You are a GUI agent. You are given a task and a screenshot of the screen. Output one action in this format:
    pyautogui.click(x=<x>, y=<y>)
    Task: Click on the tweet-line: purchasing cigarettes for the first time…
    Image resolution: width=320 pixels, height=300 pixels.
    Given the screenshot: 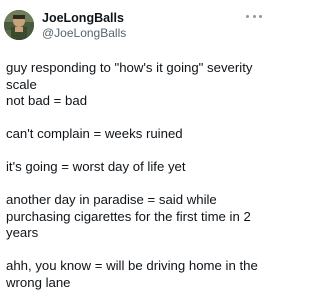 What is the action you would take?
    pyautogui.click(x=128, y=216)
    